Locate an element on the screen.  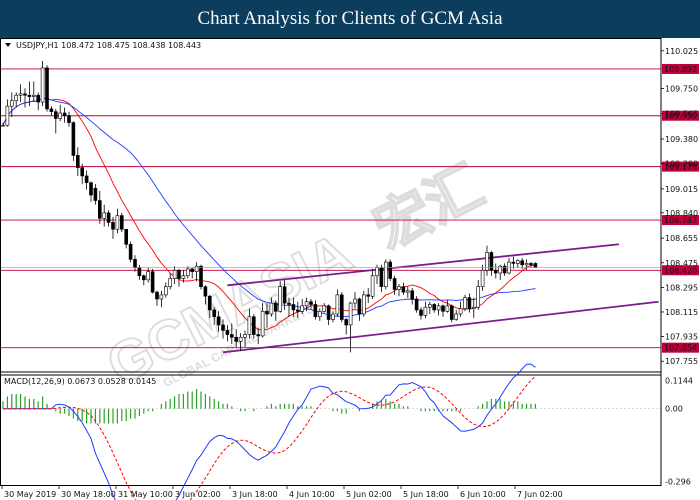
macd-tick-label-2: -0.296 is located at coordinates (678, 482).